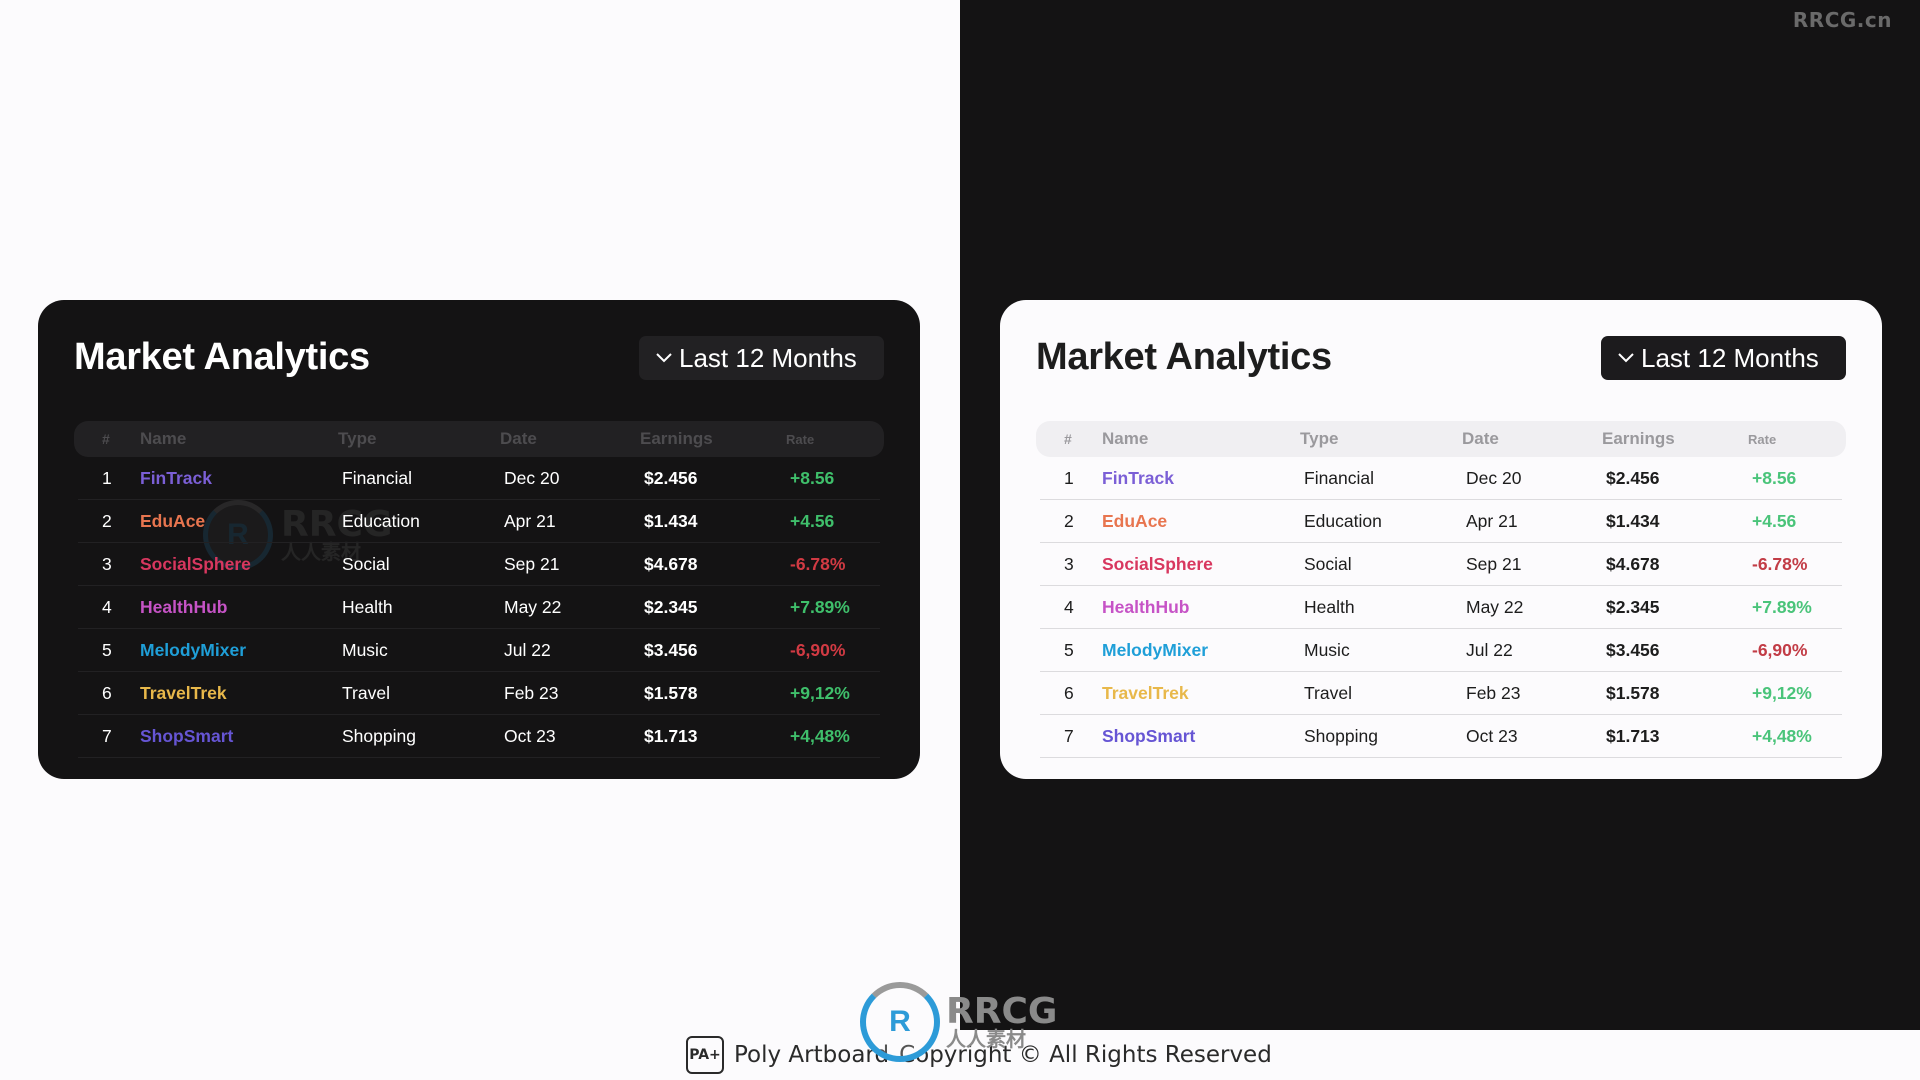 The height and width of the screenshot is (1080, 1920). What do you see at coordinates (1633, 520) in the screenshot?
I see `app-earnings: $1.434` at bounding box center [1633, 520].